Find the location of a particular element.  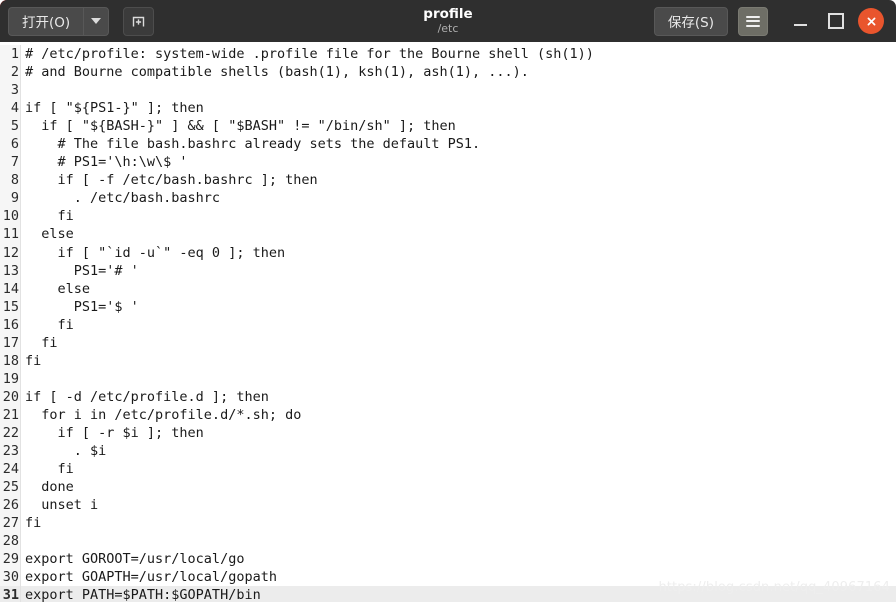

line-text: unset i is located at coordinates (458, 505).